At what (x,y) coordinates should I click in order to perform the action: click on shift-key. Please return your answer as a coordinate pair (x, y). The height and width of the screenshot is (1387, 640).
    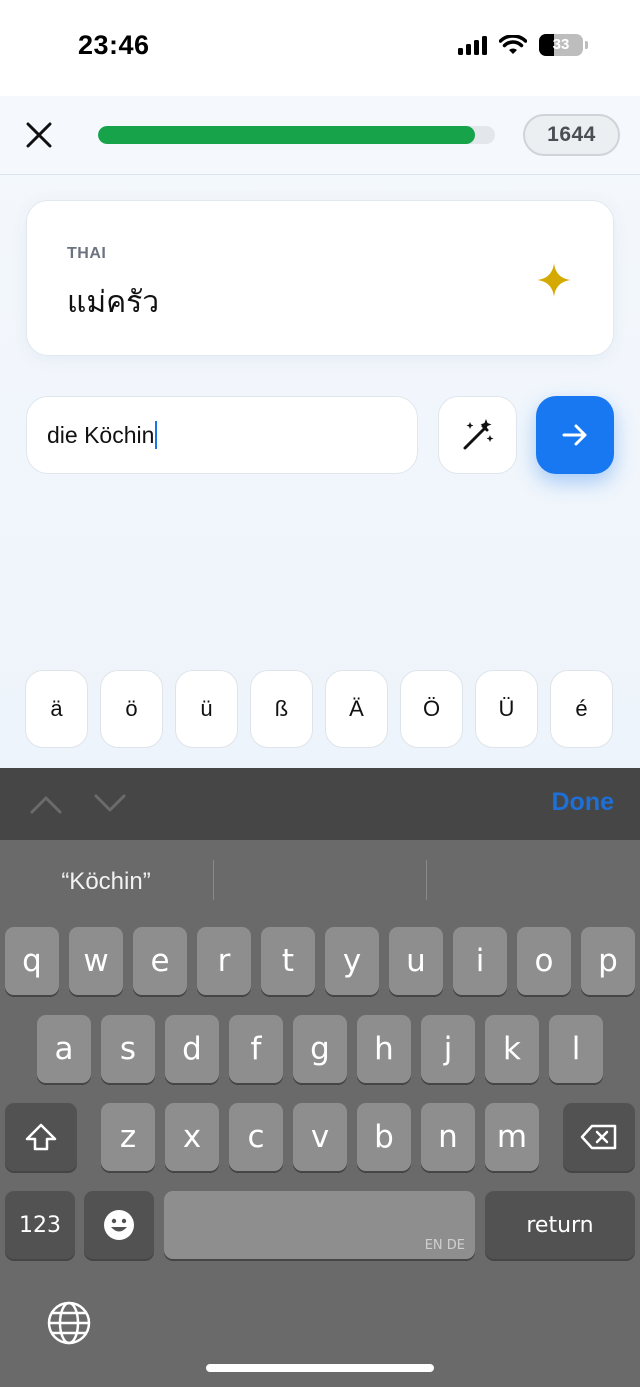
    Looking at the image, I should click on (41, 1137).